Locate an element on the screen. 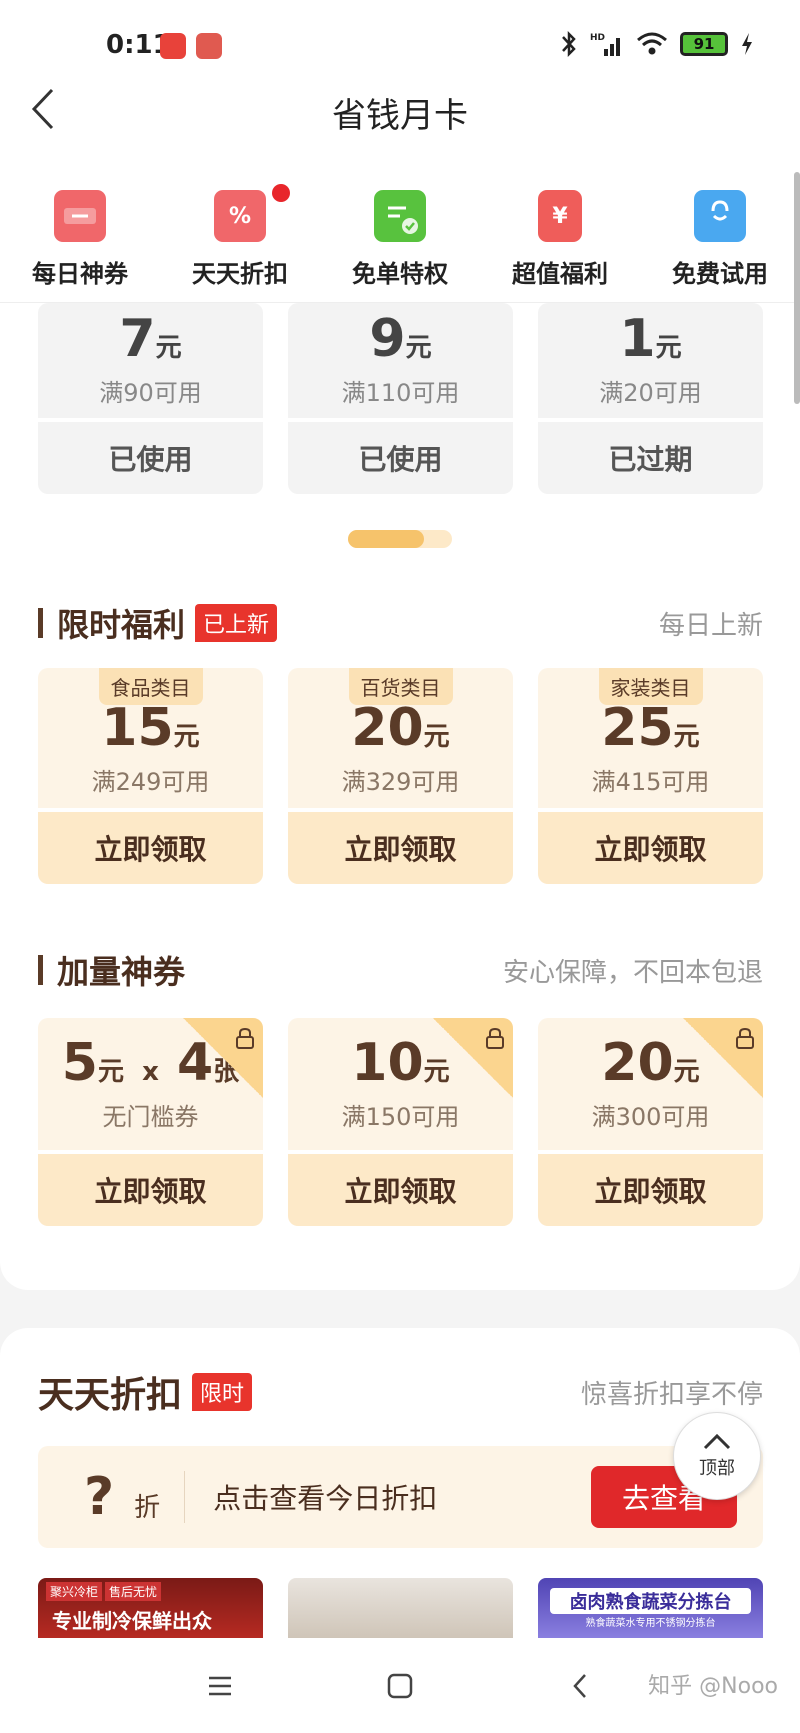 Image resolution: width=800 pixels, height=1733 pixels. tab-free-order: 免单特权 is located at coordinates (400, 230).